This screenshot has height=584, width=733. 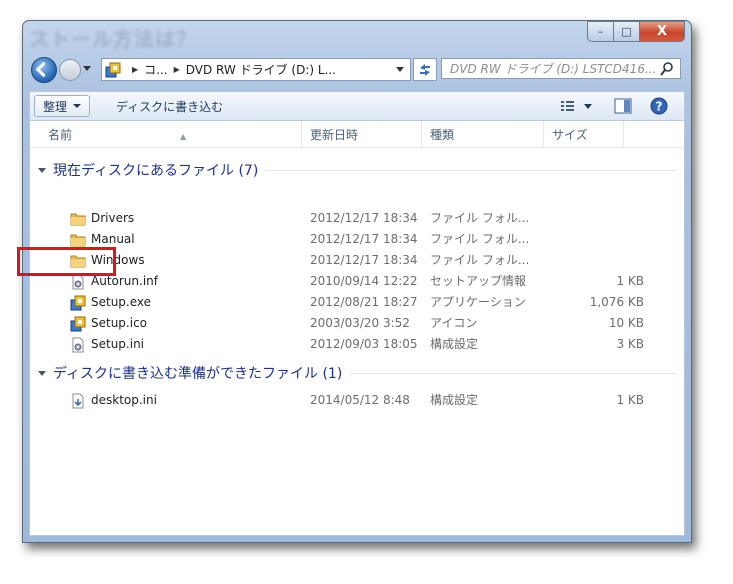 What do you see at coordinates (78, 344) in the screenshot?
I see `settings-file-icon` at bounding box center [78, 344].